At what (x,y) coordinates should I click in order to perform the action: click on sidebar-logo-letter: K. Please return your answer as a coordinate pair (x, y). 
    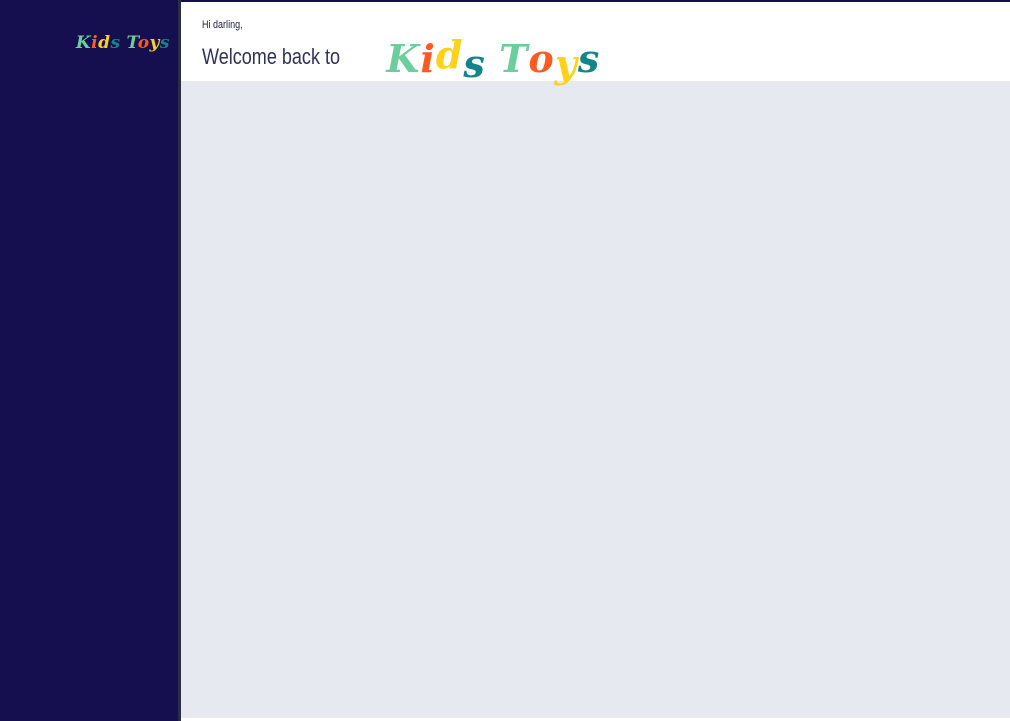
    Looking at the image, I should click on (83, 43).